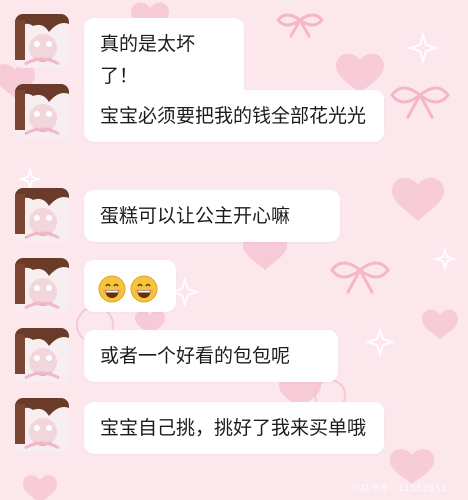 The image size is (468, 500). I want to click on message-bubble, so click(130, 286).